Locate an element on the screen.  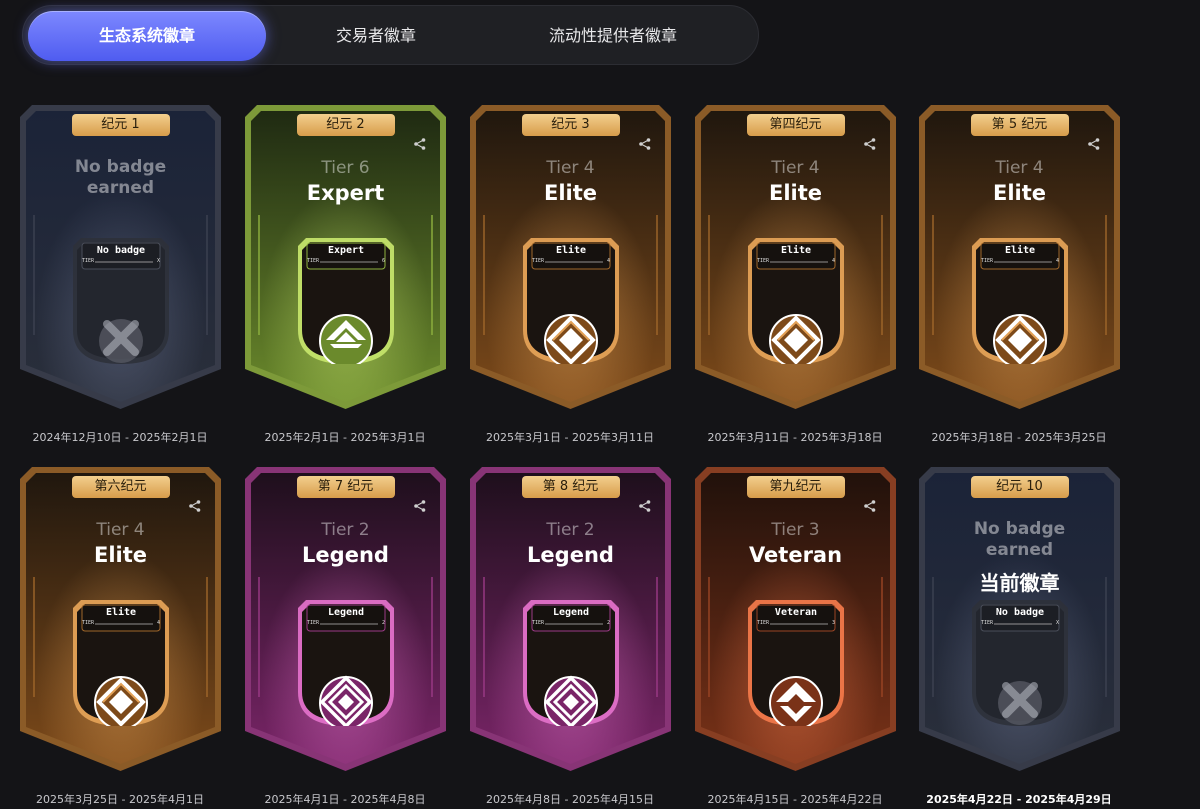
badge-card: 第九纪元 Tier 3 Veteran Veteran TIER 3 is located at coordinates (795, 619).